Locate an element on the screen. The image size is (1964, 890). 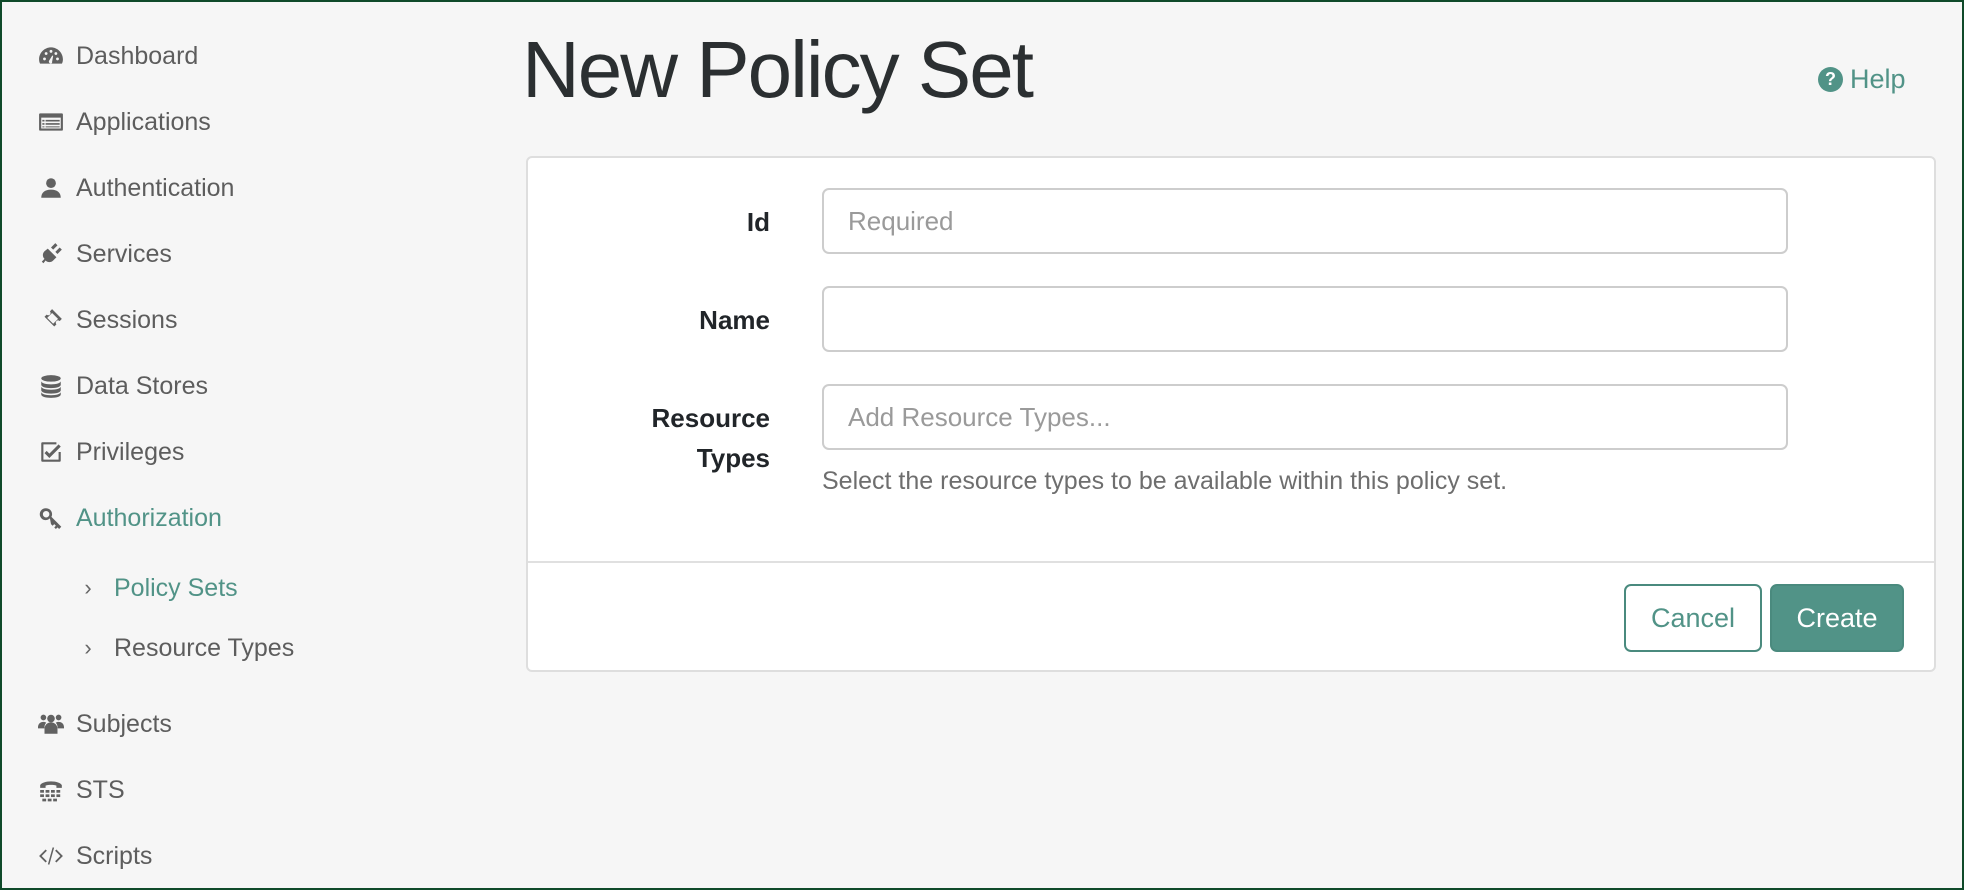
sidebar-item-data-stores: Data Stores is located at coordinates (122, 386).